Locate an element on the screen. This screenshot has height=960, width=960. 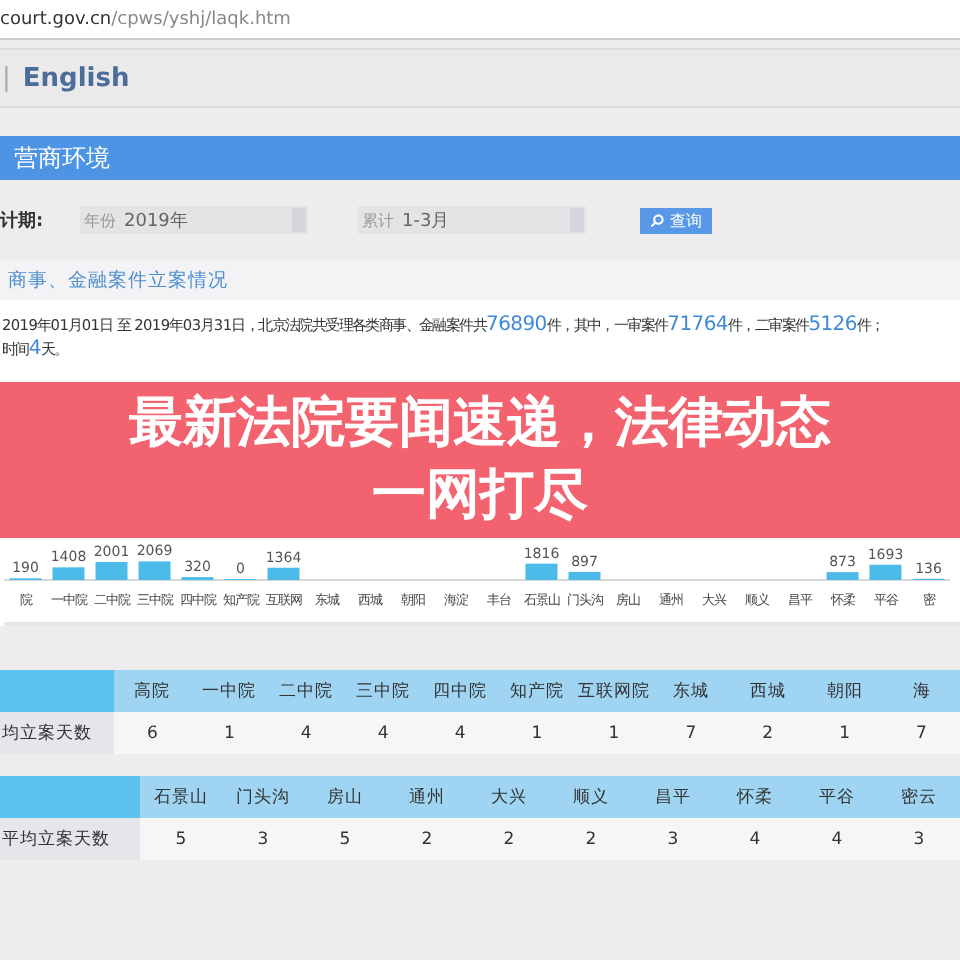
column-header: 平谷 is located at coordinates (837, 797).